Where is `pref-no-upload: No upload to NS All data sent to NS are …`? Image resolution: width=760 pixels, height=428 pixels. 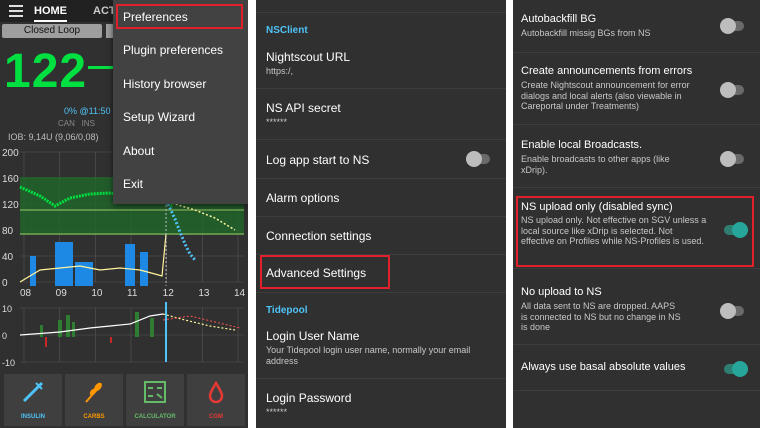
pref-no-upload: No upload to NS All data sent to NS are … is located at coordinates (636, 307).